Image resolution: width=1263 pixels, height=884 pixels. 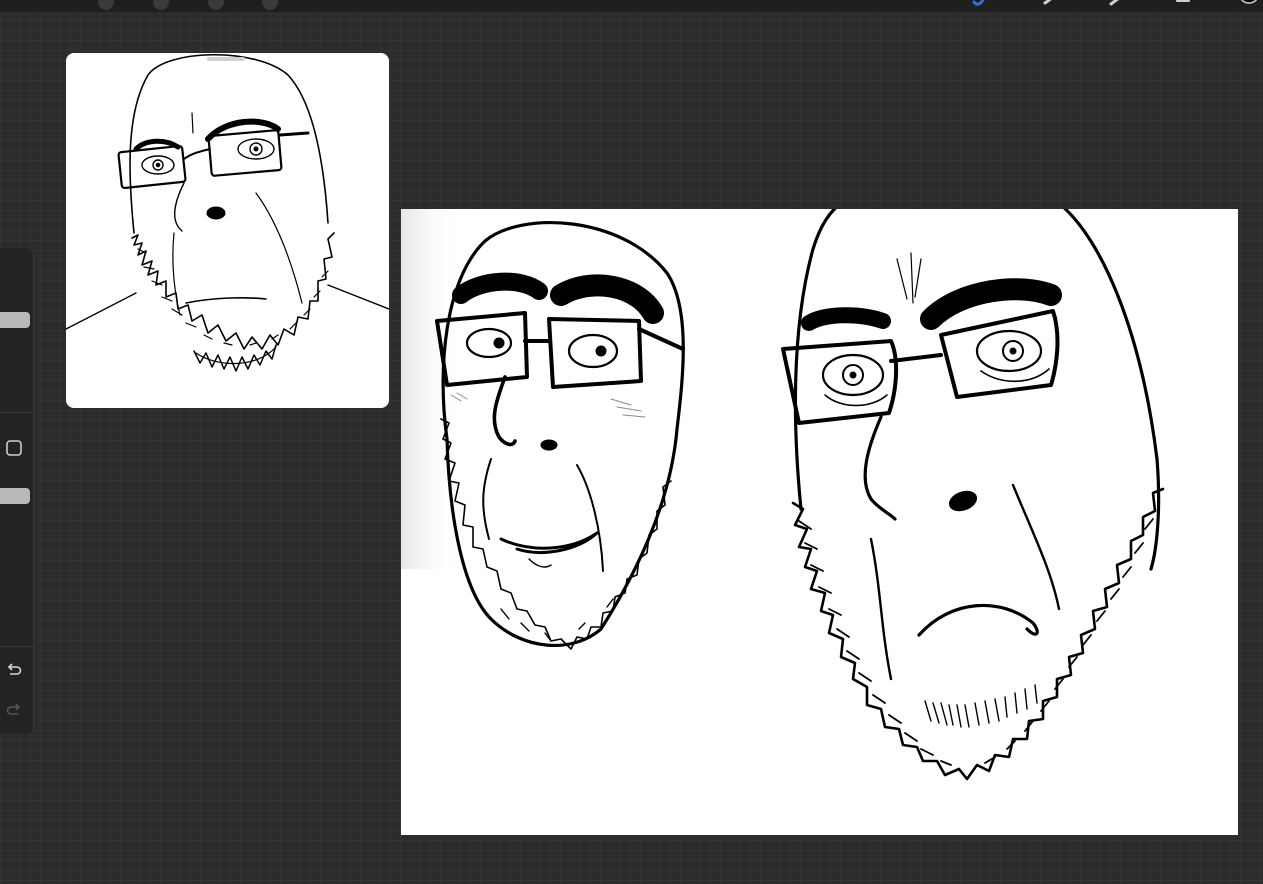 I want to click on brush-size-slider, so click(x=15, y=320).